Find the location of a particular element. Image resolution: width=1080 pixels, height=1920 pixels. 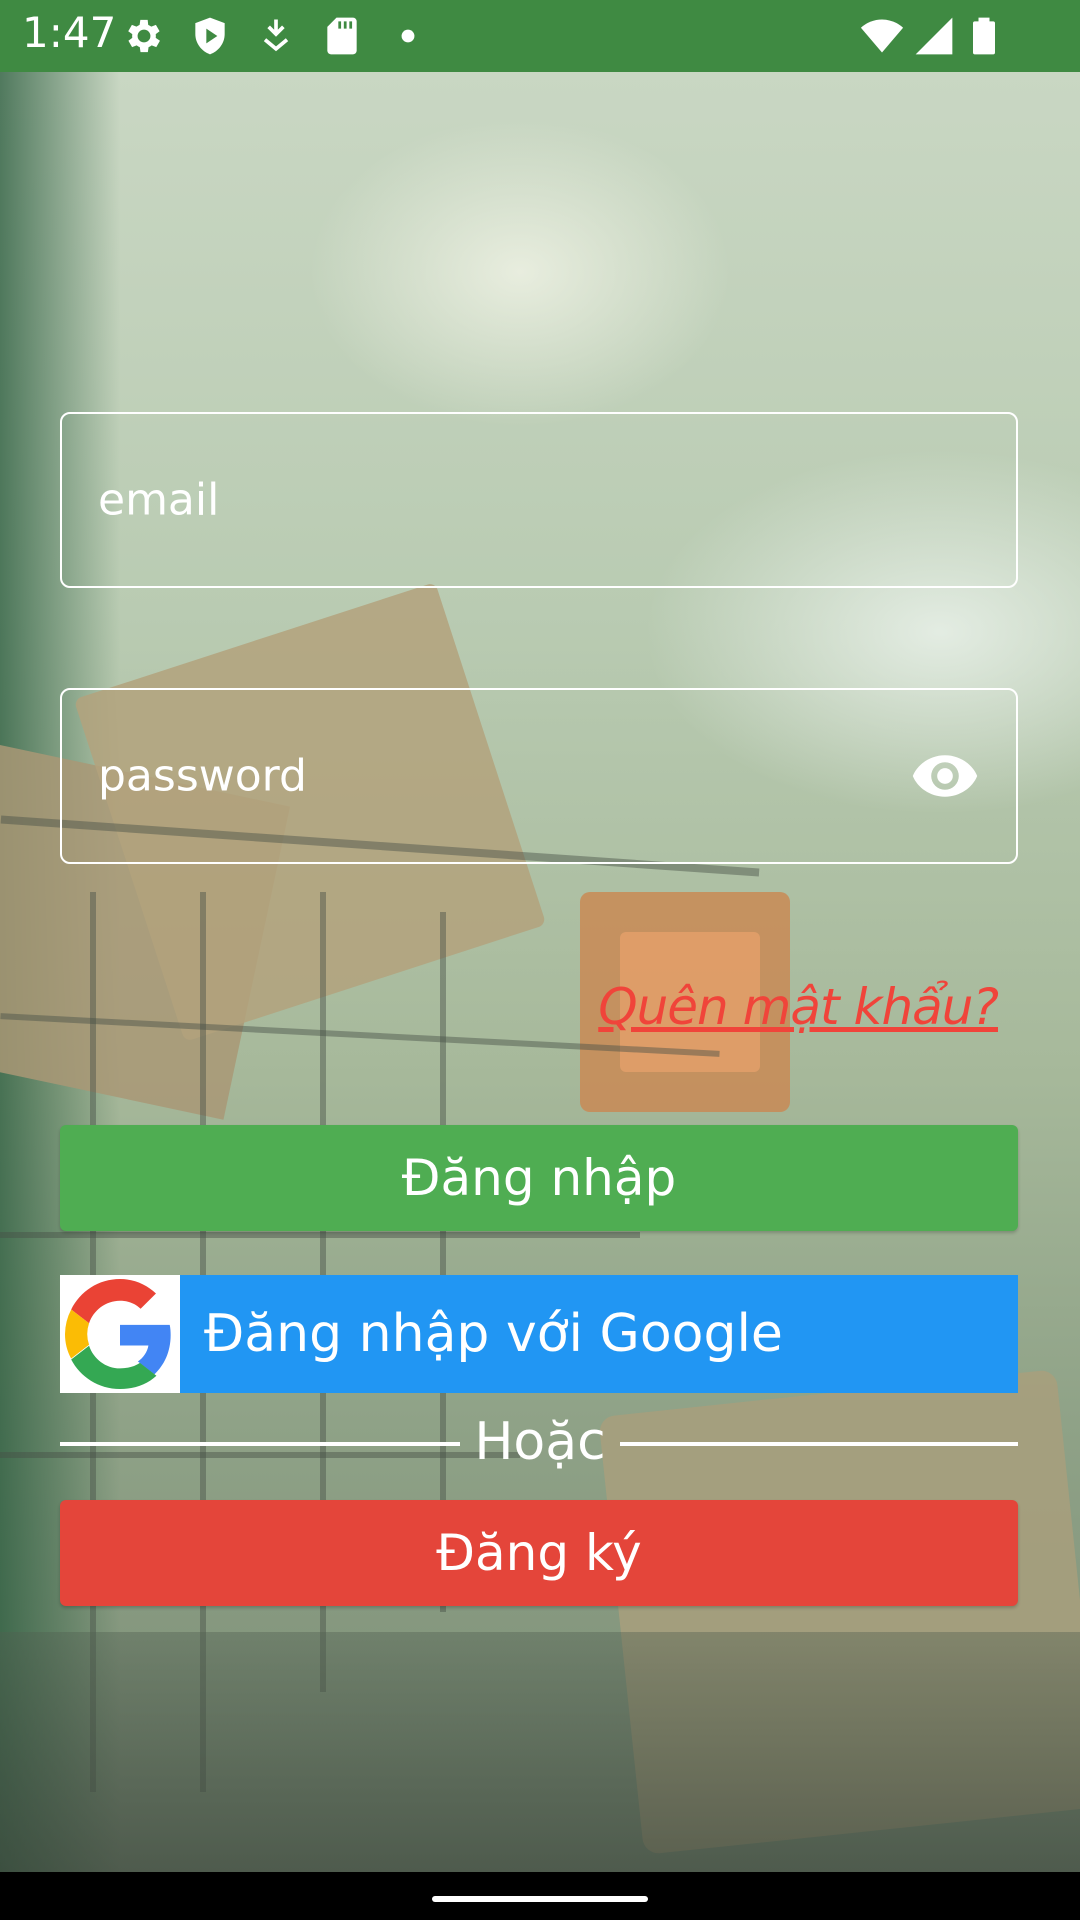

status-bar: 1:47 is located at coordinates (540, 36).